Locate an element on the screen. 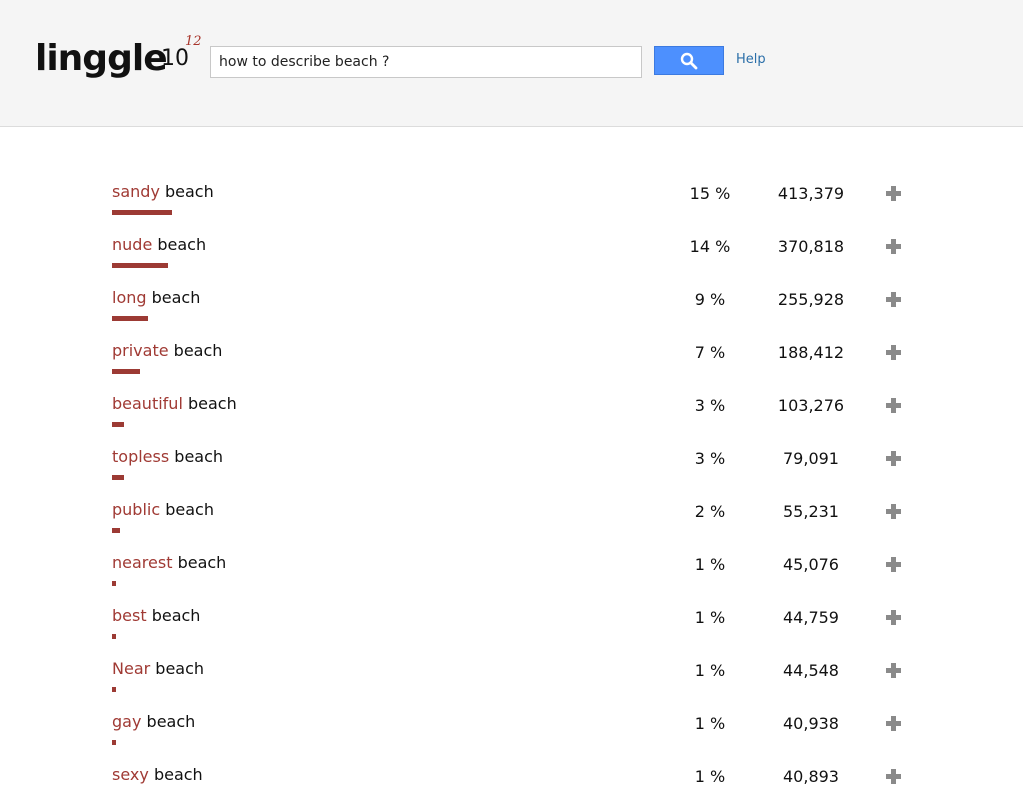 This screenshot has width=1023, height=793. result-percent: 9 % is located at coordinates (710, 299).